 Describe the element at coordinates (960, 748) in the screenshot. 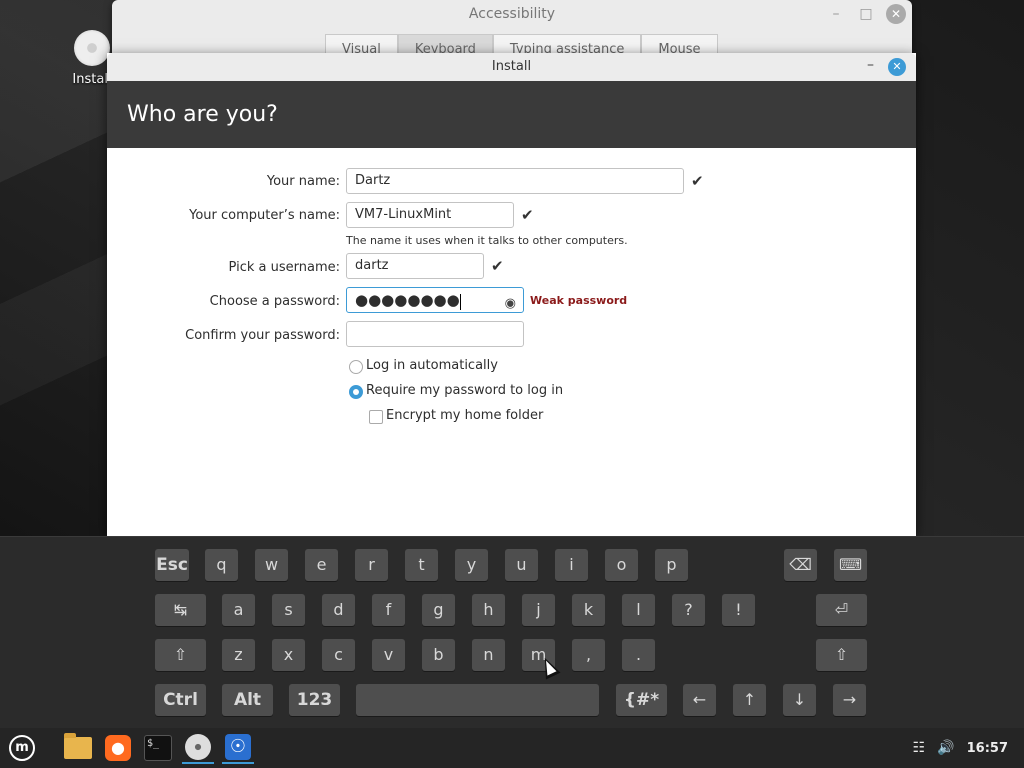

I see `system-tray: ☷ 🔊 16:57` at that location.